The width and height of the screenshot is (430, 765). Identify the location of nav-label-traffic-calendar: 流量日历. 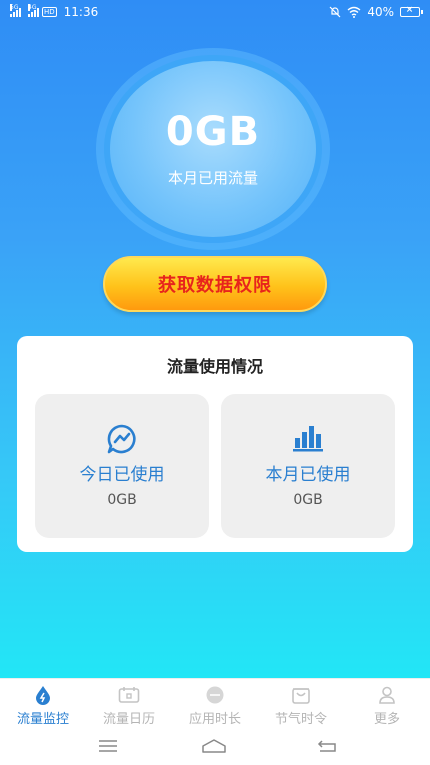
(128, 719).